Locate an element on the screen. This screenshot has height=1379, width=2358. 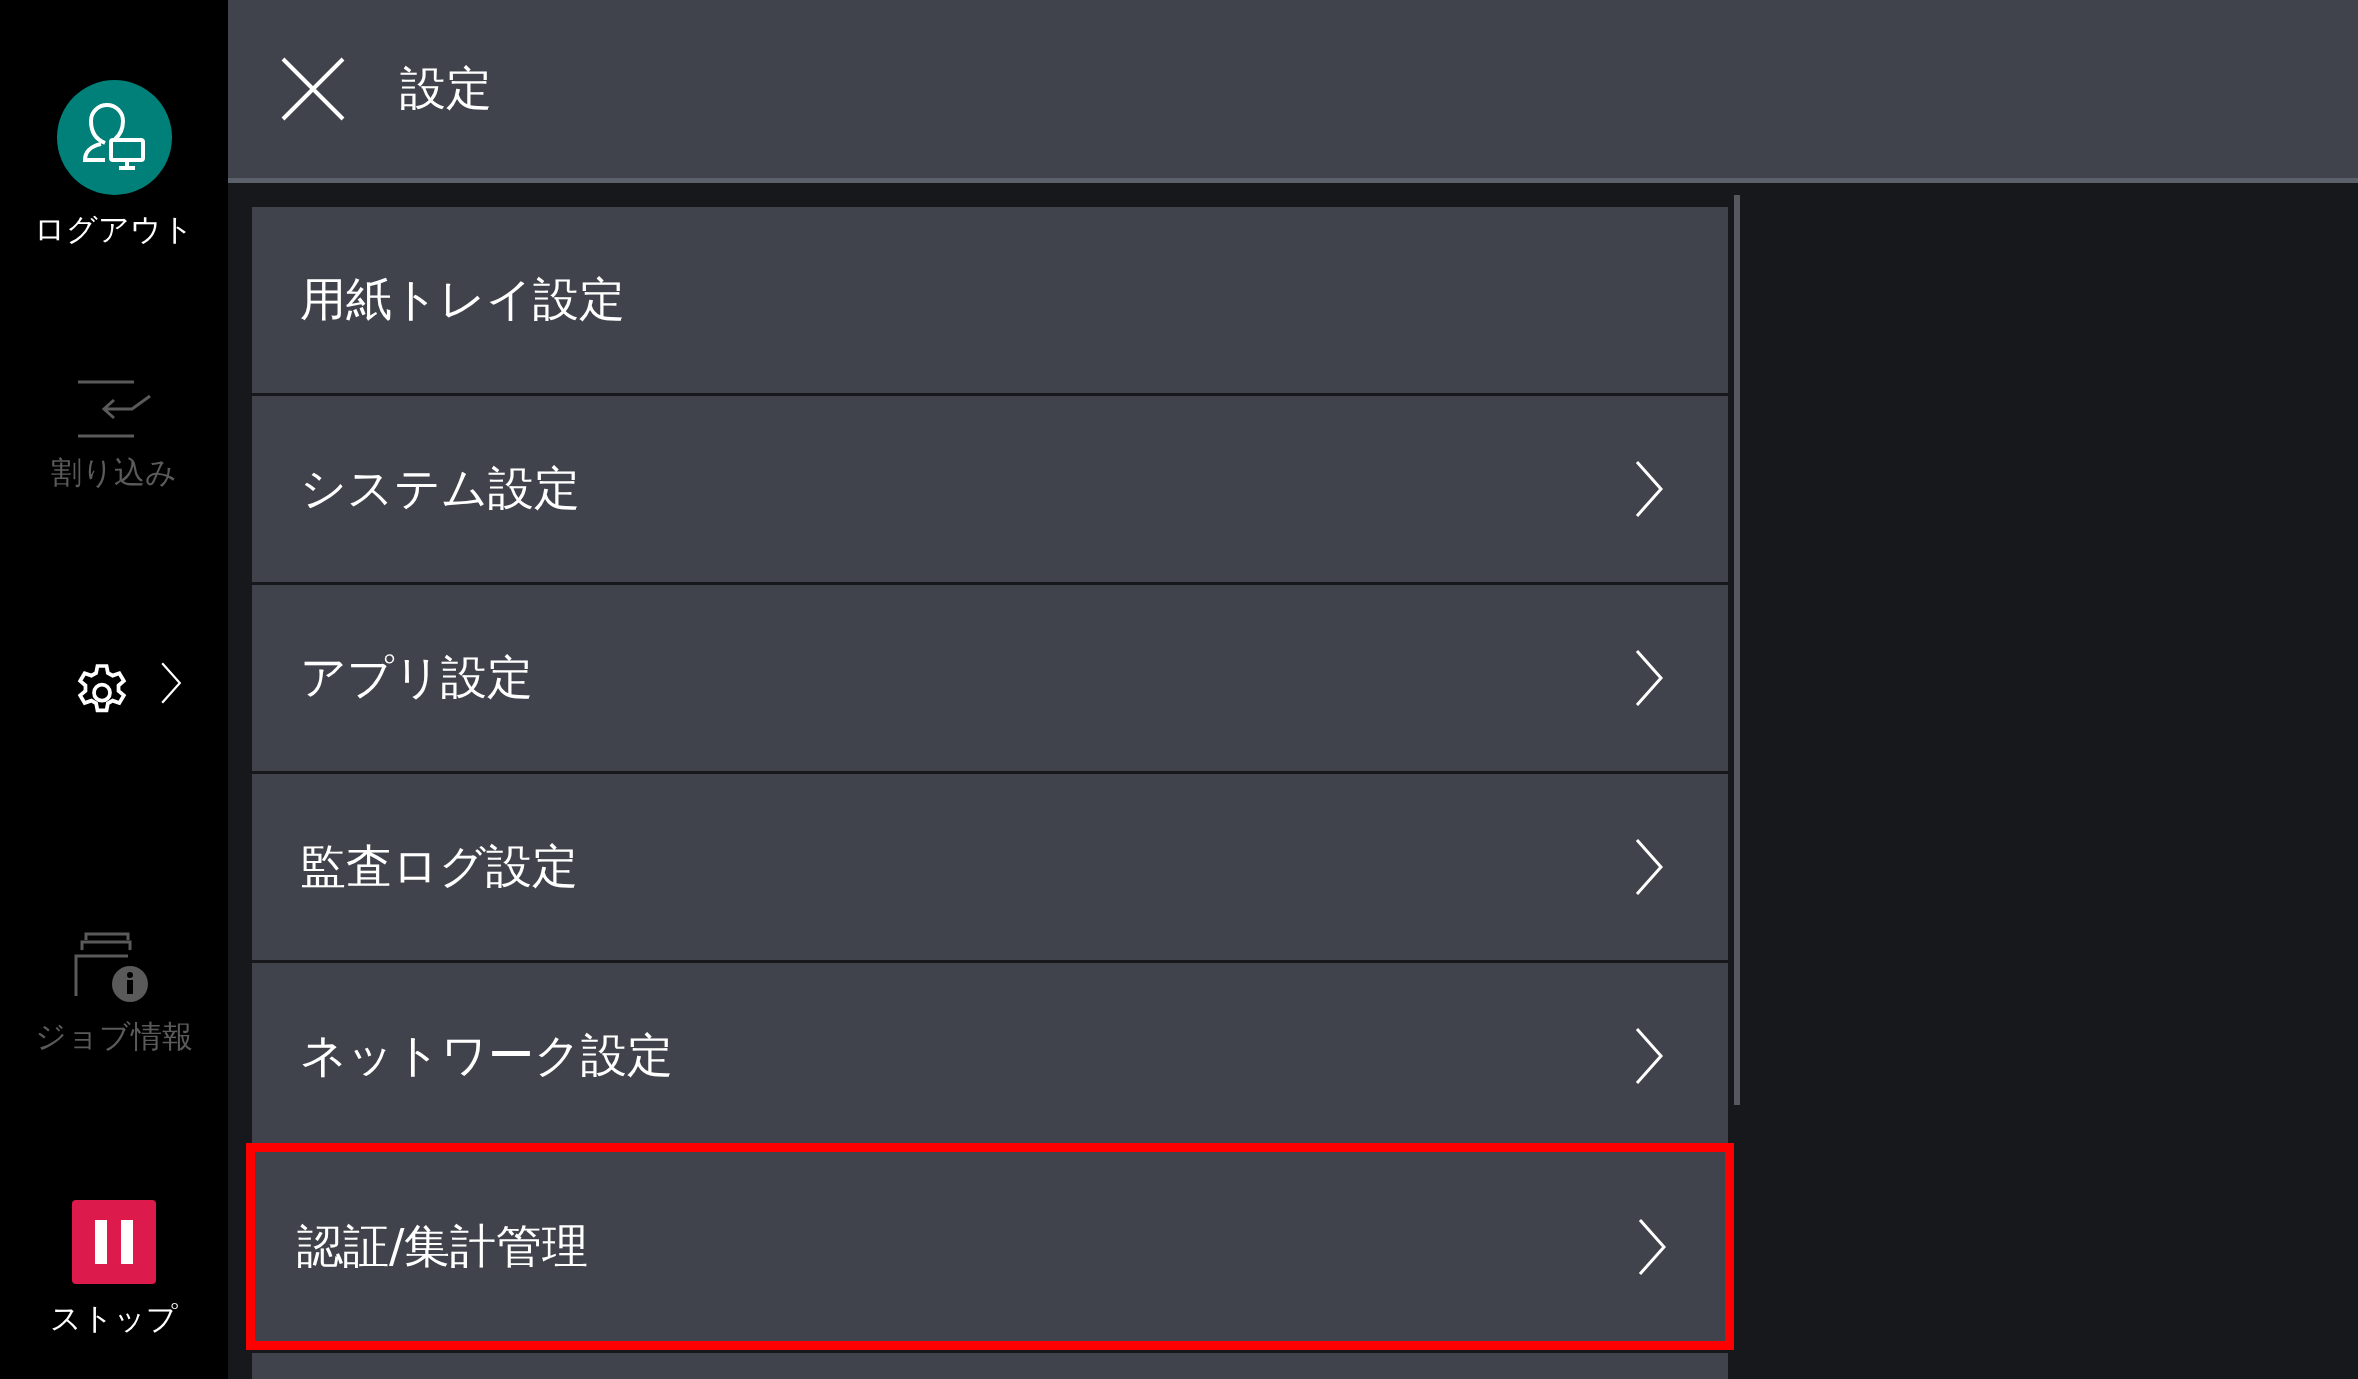
menu-item: 用紙トレイ設定 is located at coordinates (990, 300).